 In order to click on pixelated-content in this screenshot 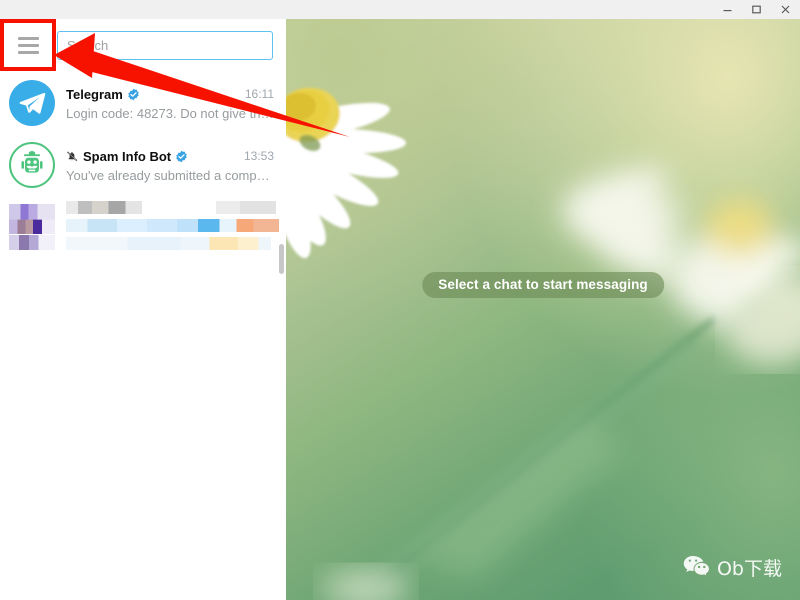, I will do `click(172, 227)`.